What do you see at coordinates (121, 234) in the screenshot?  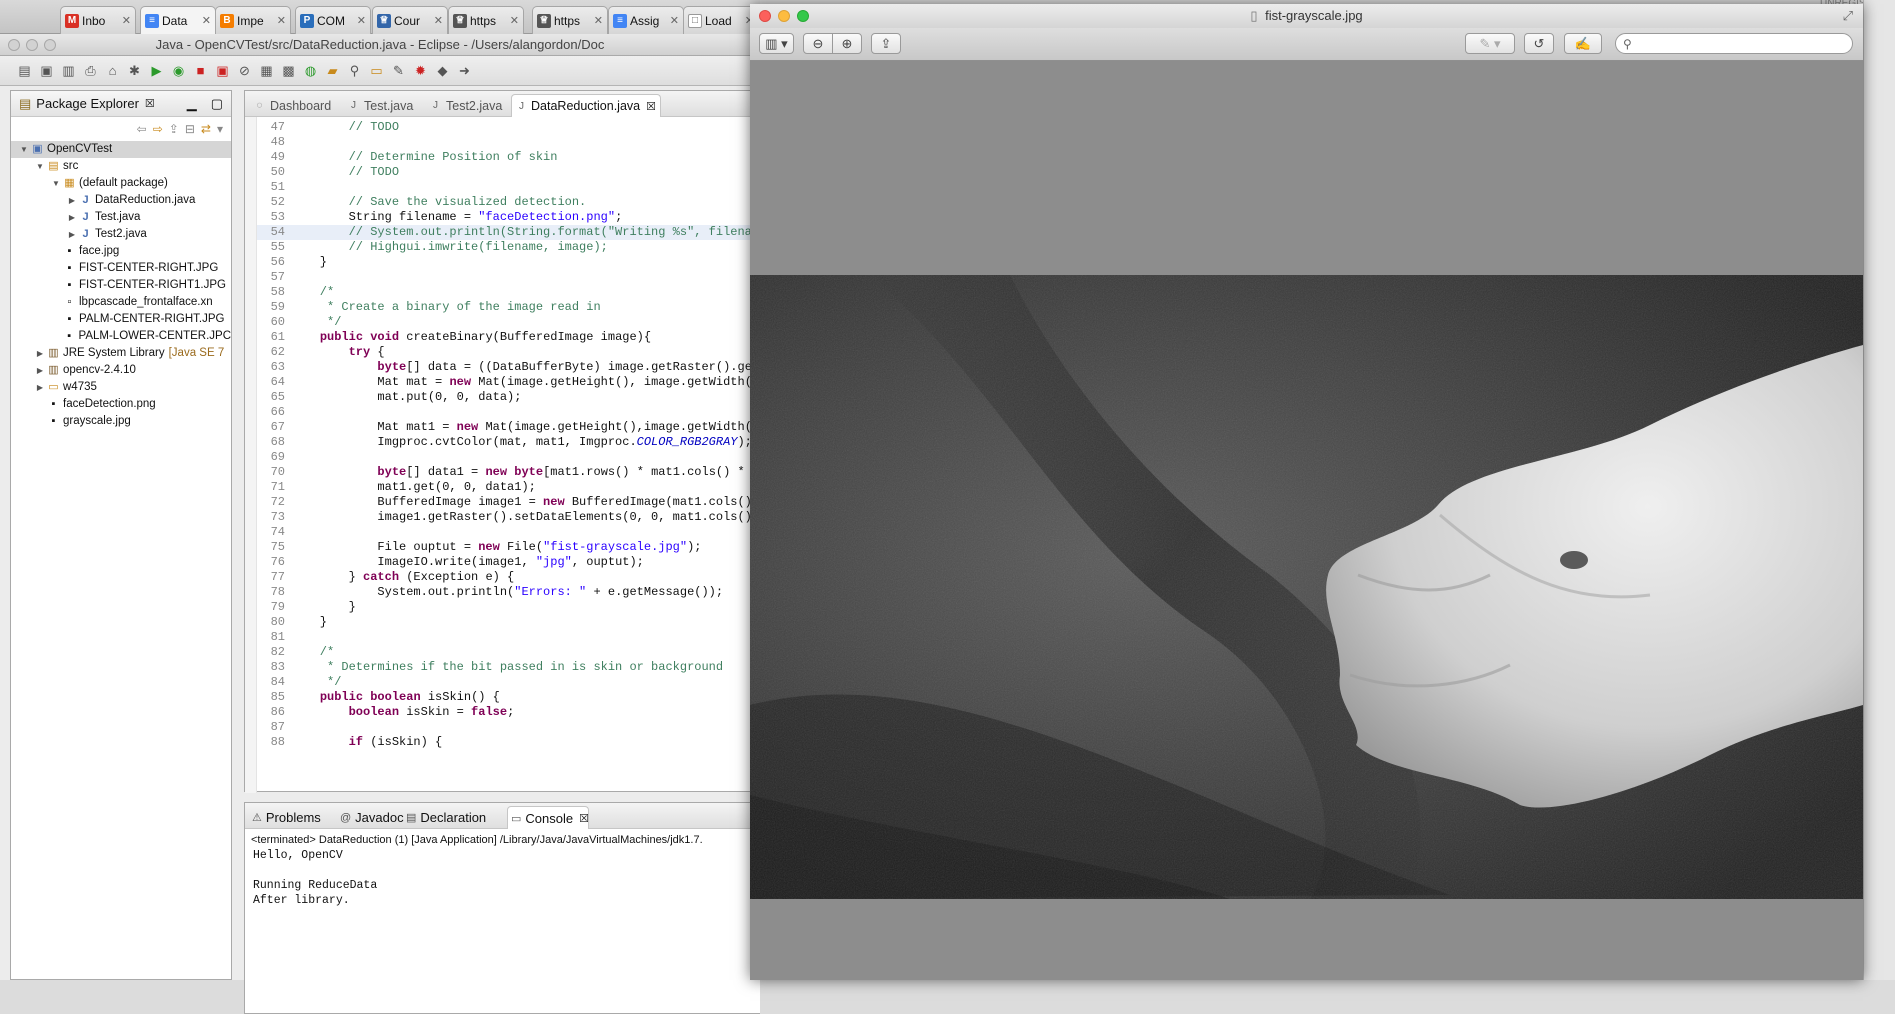 I see `tree-item: ▶ J Test2.java` at bounding box center [121, 234].